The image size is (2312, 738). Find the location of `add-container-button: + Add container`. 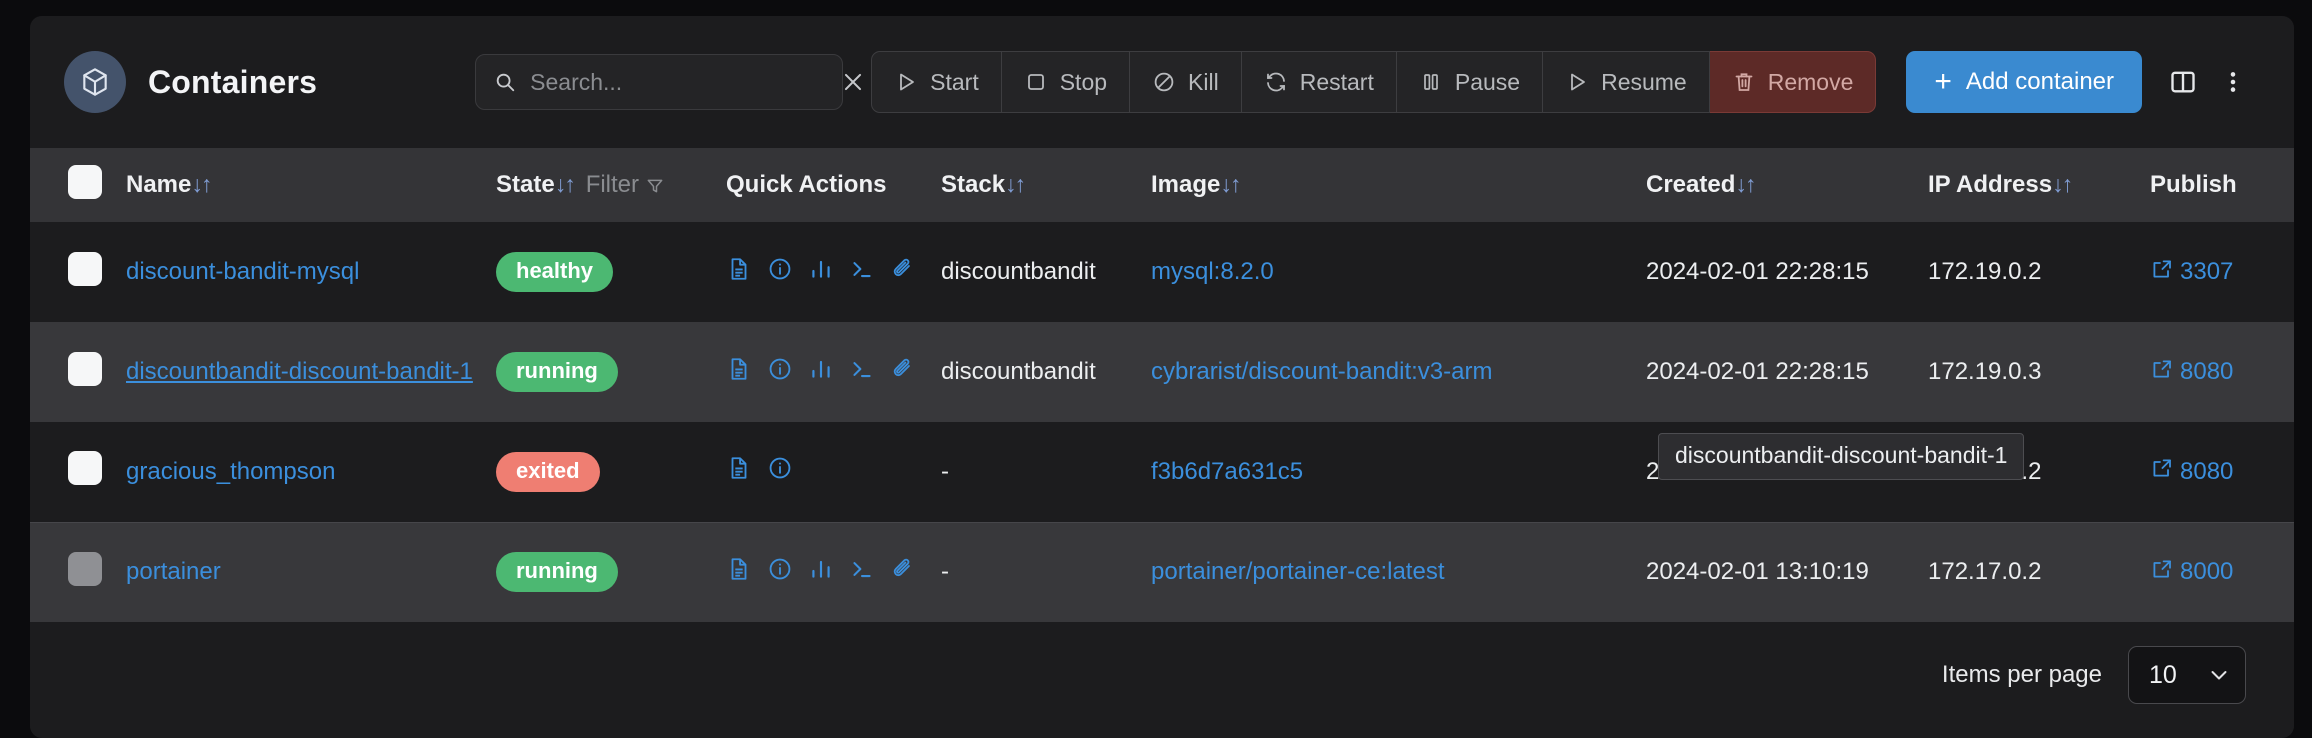

add-container-button: + Add container is located at coordinates (2024, 82).